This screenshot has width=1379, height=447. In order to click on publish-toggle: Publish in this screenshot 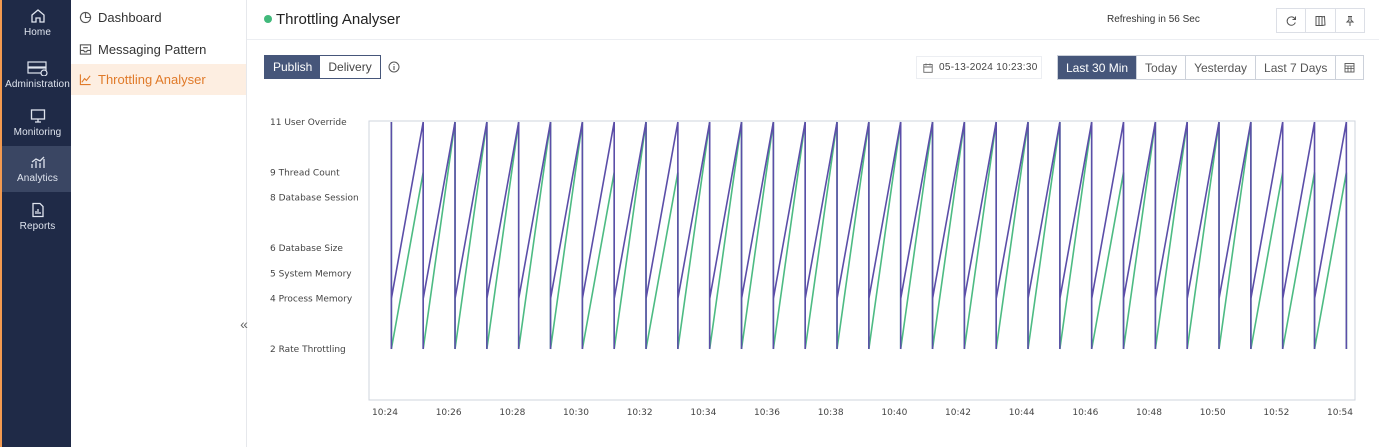, I will do `click(293, 67)`.